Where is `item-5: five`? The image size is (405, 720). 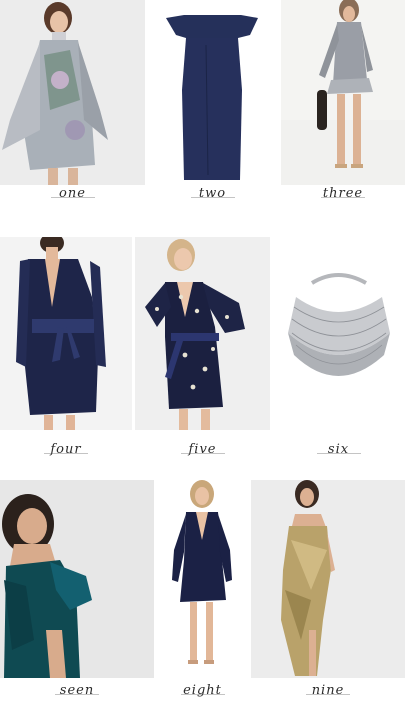
item-5: five is located at coordinates (202, 351).